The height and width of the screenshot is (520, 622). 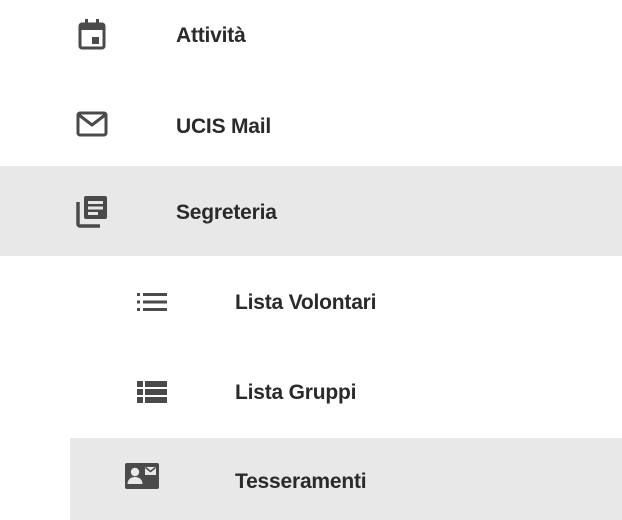 I want to click on library-books-icon, so click(x=92, y=211).